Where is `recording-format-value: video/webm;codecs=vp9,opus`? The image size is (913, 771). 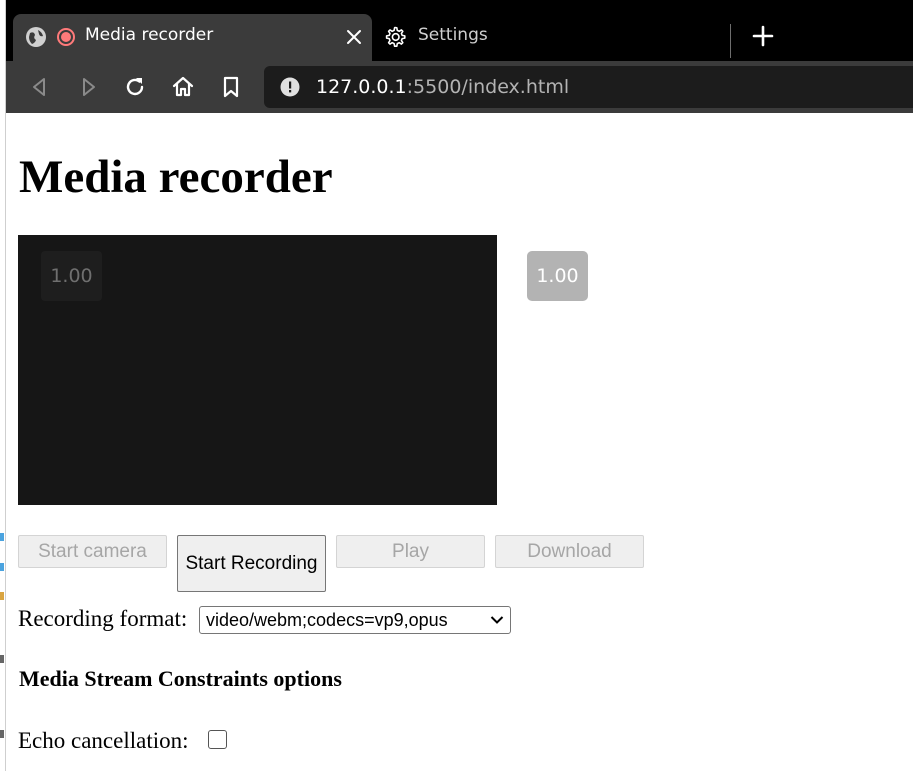
recording-format-value: video/webm;codecs=vp9,opus is located at coordinates (327, 620).